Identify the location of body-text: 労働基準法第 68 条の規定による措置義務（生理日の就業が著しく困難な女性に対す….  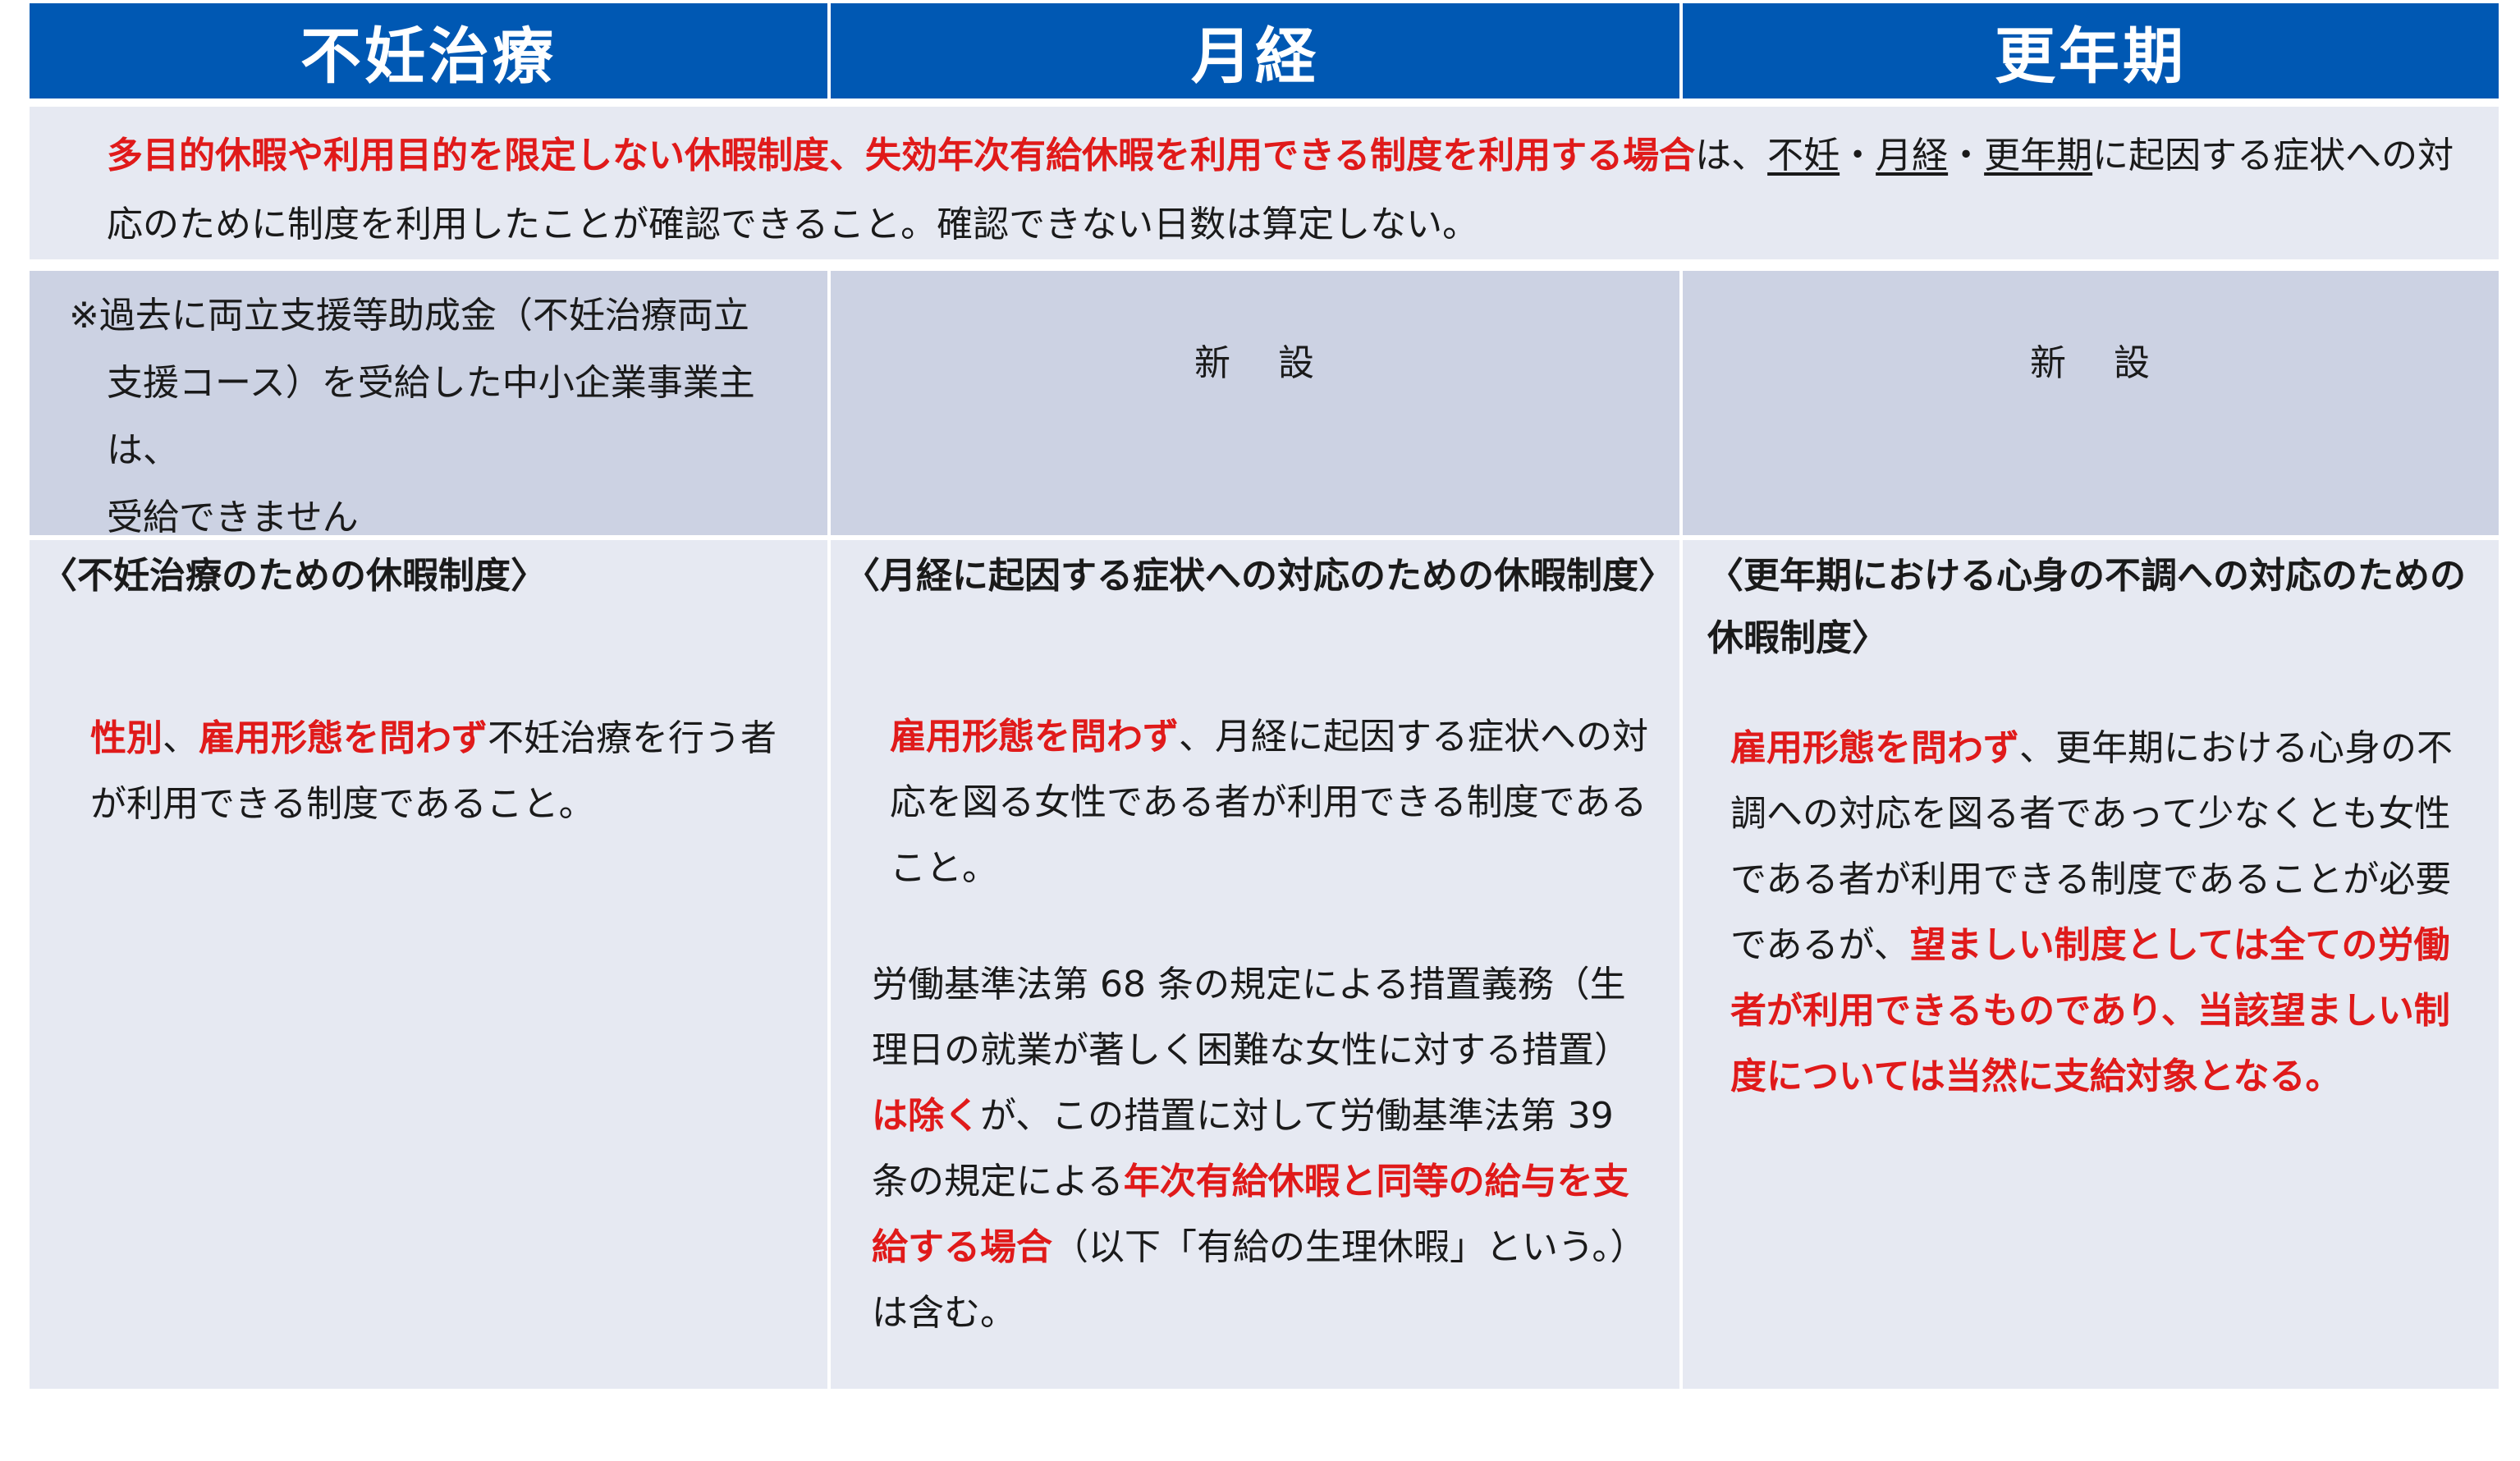
(1251, 1017).